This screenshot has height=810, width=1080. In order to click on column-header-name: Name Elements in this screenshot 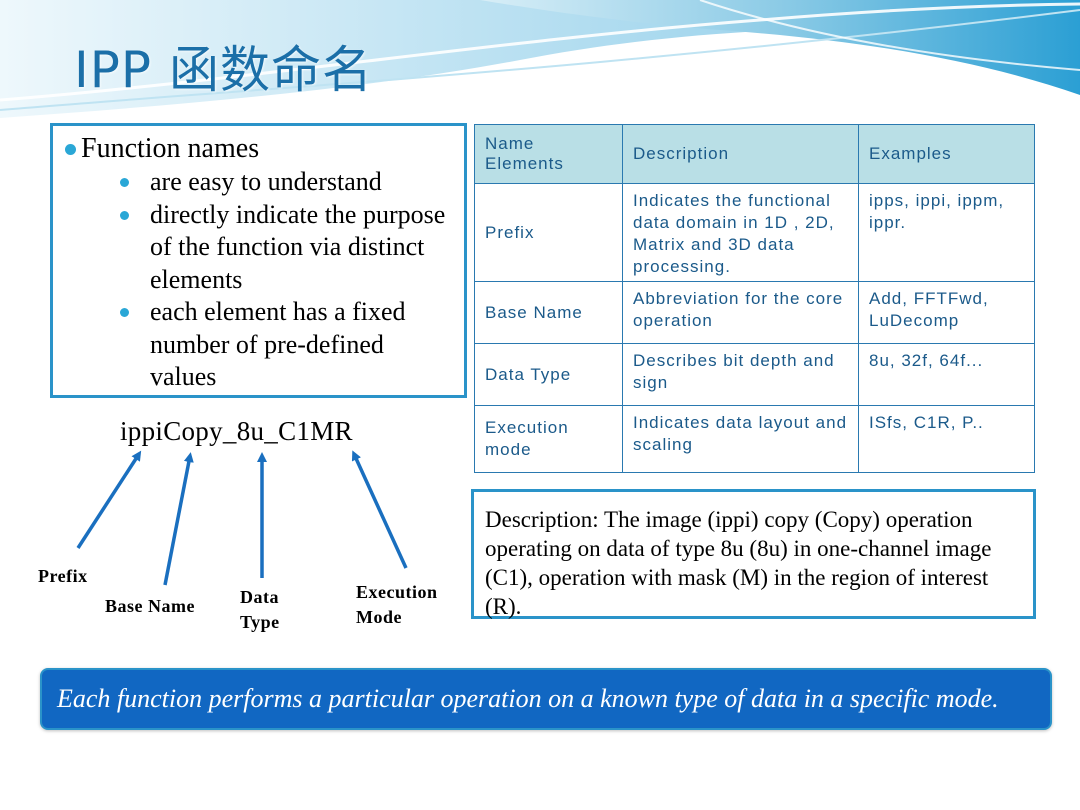, I will do `click(548, 154)`.